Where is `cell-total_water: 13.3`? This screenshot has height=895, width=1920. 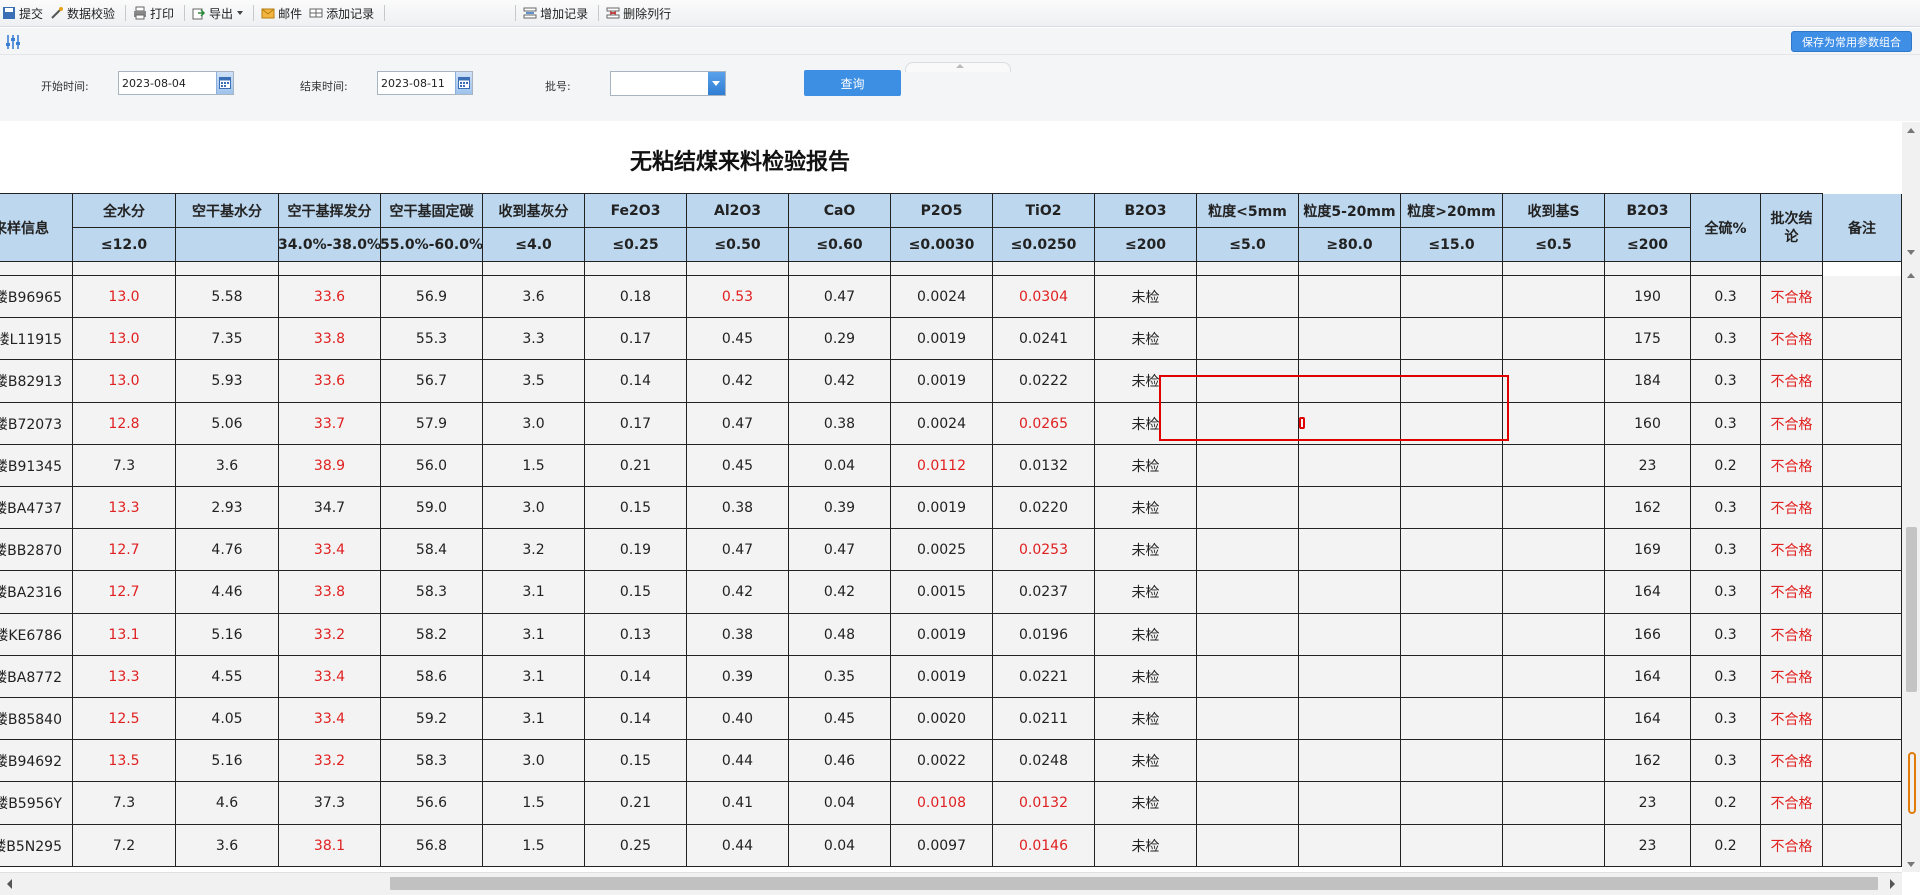 cell-total_water: 13.3 is located at coordinates (124, 677).